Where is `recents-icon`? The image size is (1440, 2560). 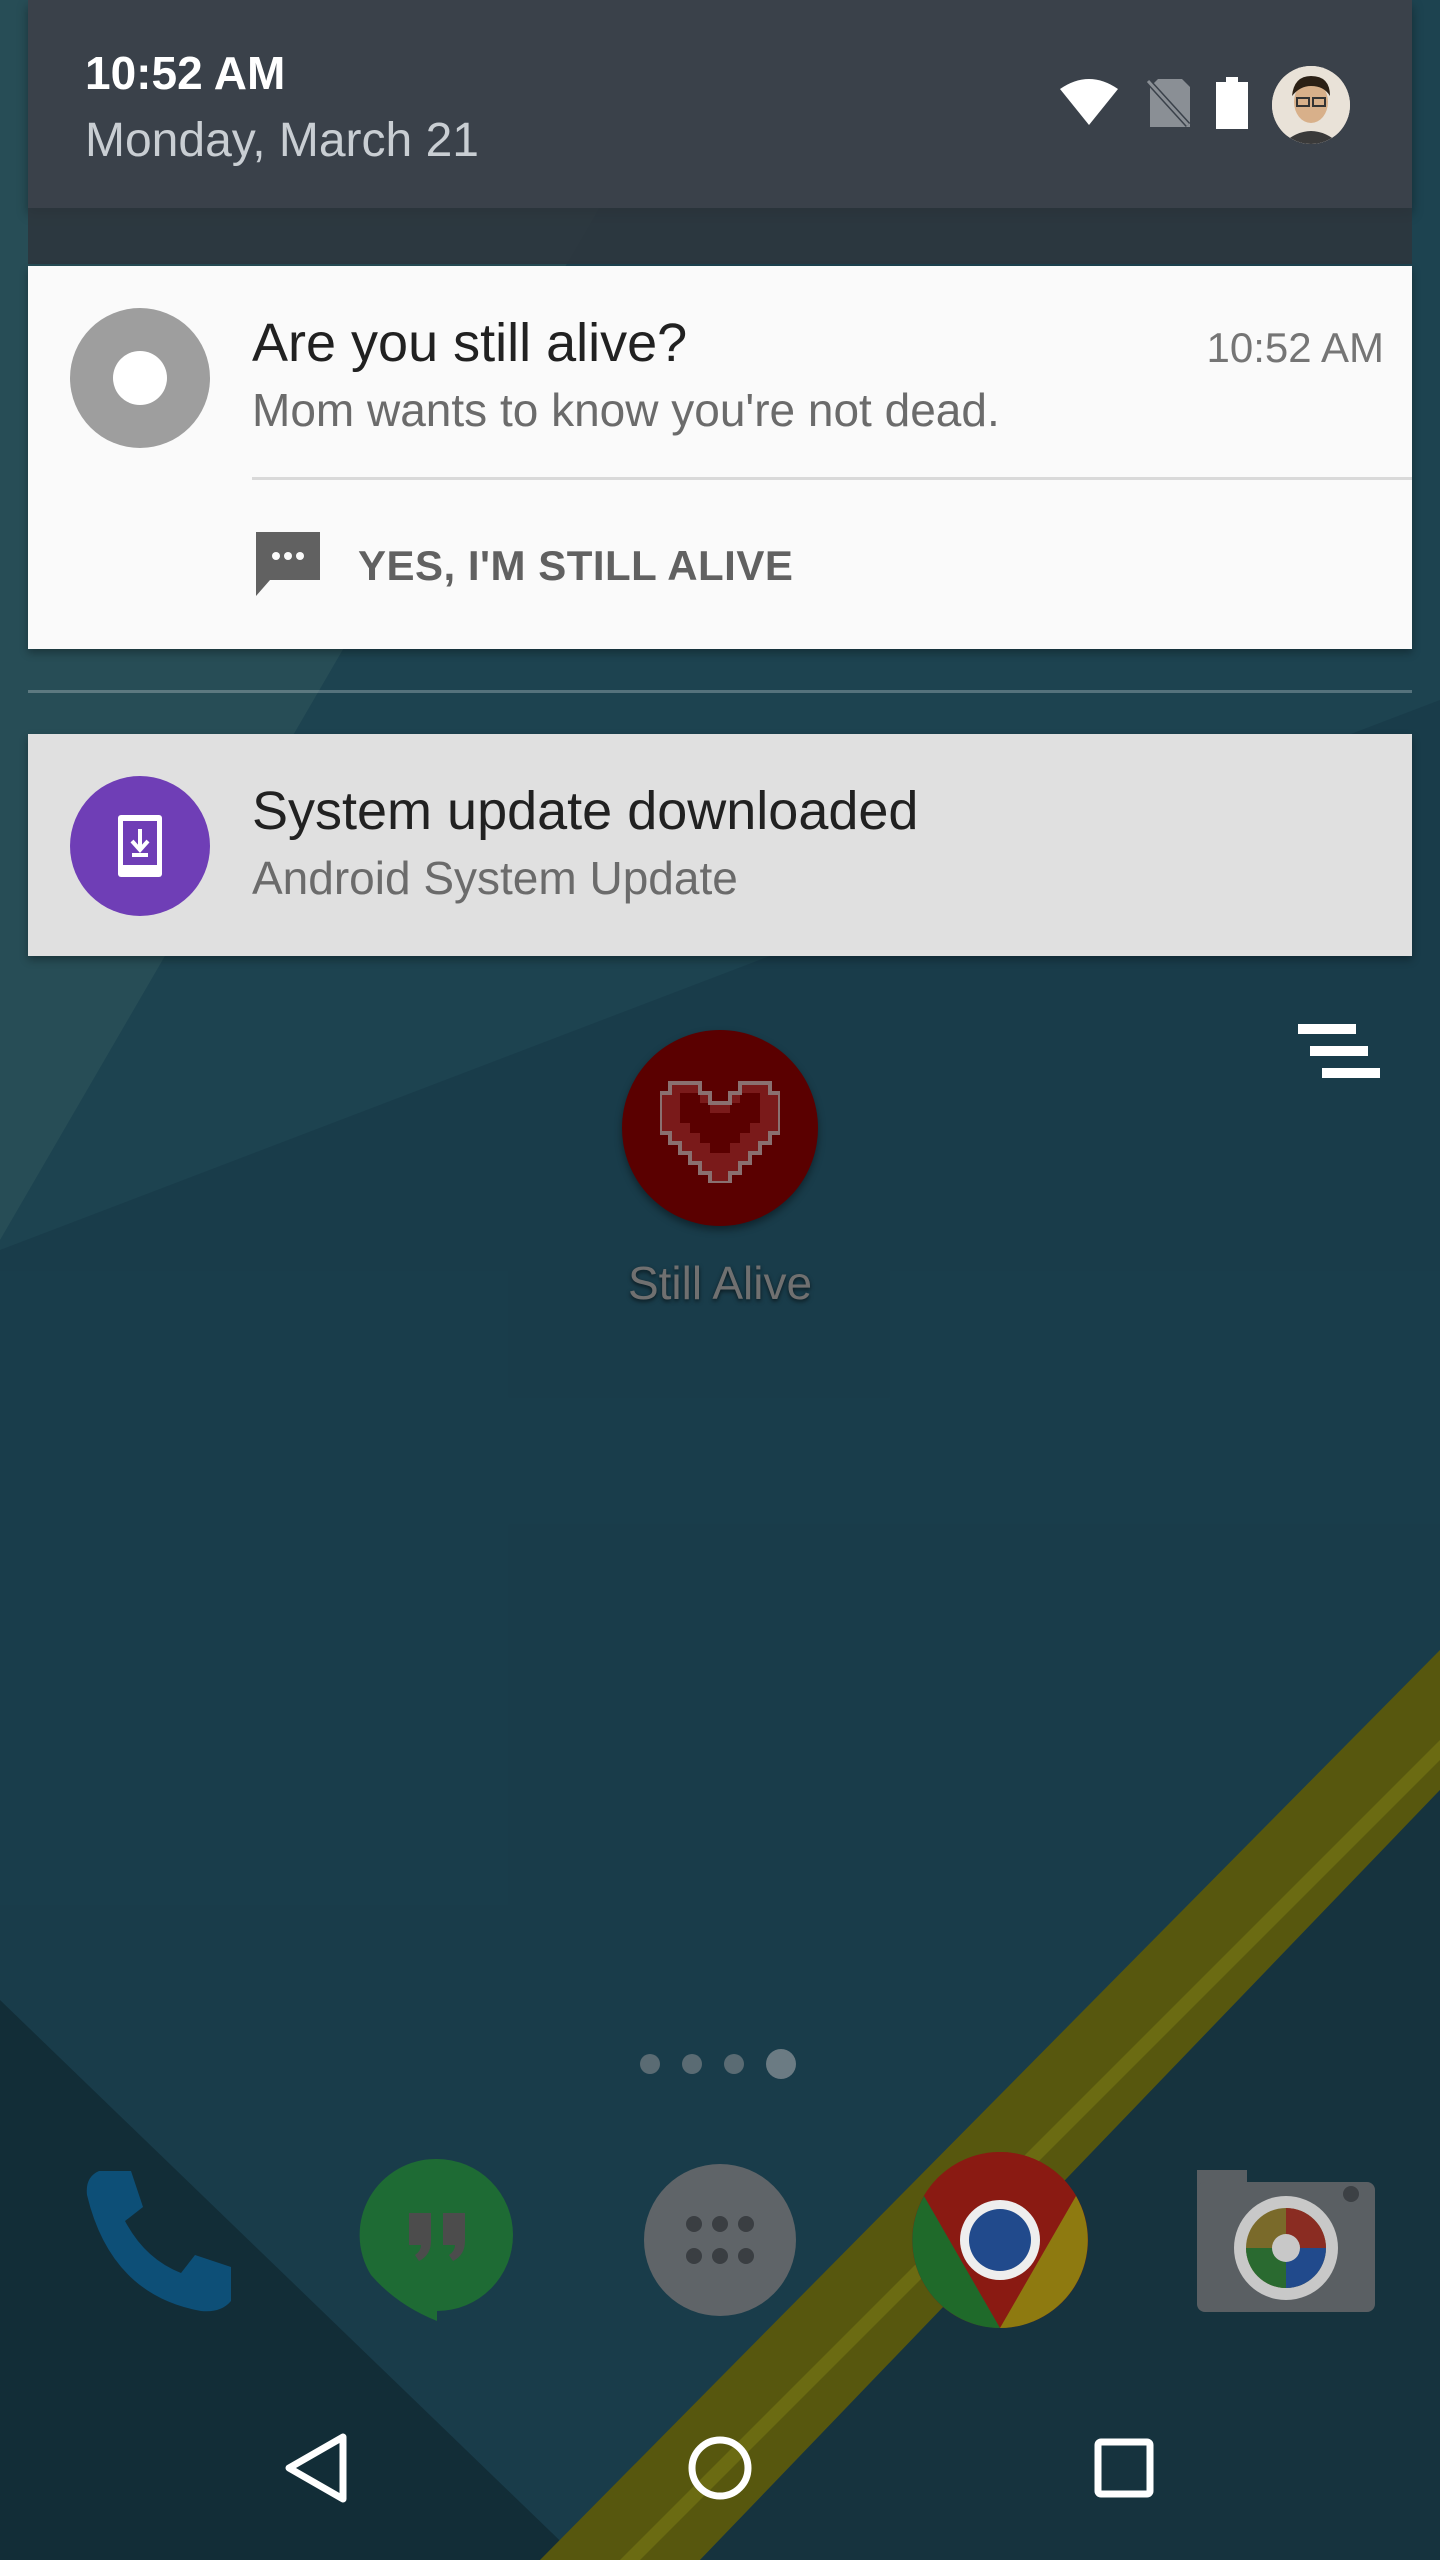
recents-icon is located at coordinates (1124, 2470).